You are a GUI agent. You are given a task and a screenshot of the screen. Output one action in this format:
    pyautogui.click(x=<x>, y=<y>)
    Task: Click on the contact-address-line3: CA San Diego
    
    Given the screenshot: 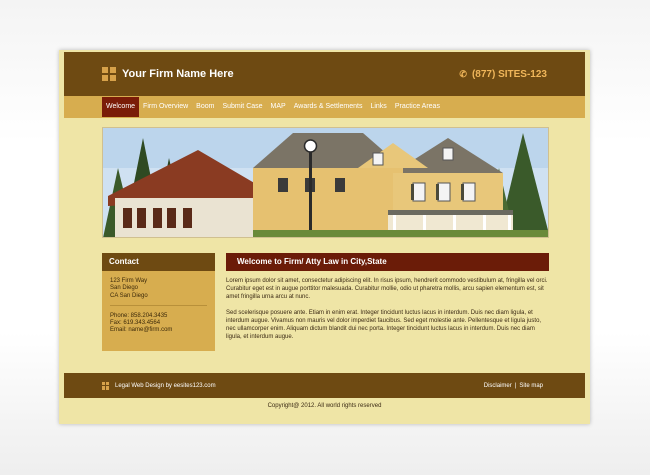 What is the action you would take?
    pyautogui.click(x=129, y=295)
    